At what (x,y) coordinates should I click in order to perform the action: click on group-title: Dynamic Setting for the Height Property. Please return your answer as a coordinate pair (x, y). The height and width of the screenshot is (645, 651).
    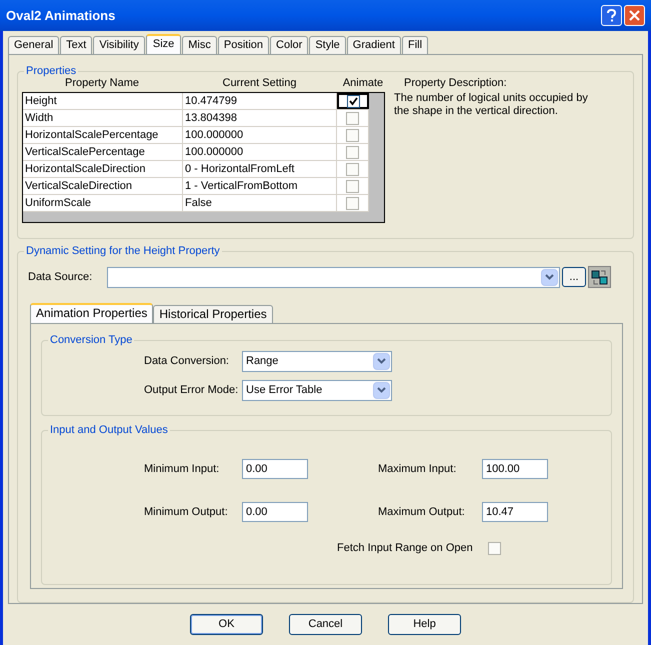
    Looking at the image, I should click on (123, 251).